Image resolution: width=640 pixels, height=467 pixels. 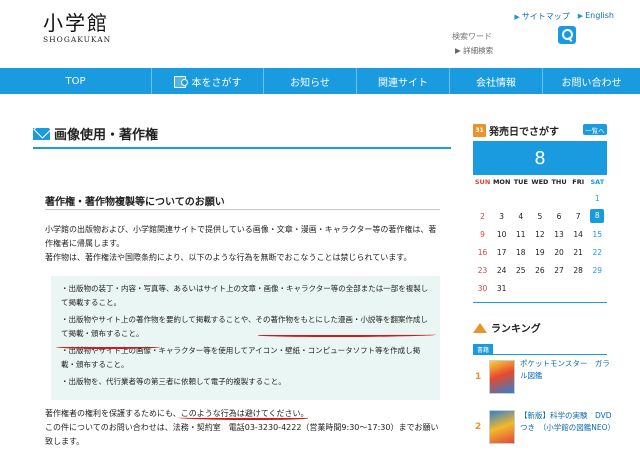 What do you see at coordinates (501, 252) in the screenshot?
I see `calendar-day: 17` at bounding box center [501, 252].